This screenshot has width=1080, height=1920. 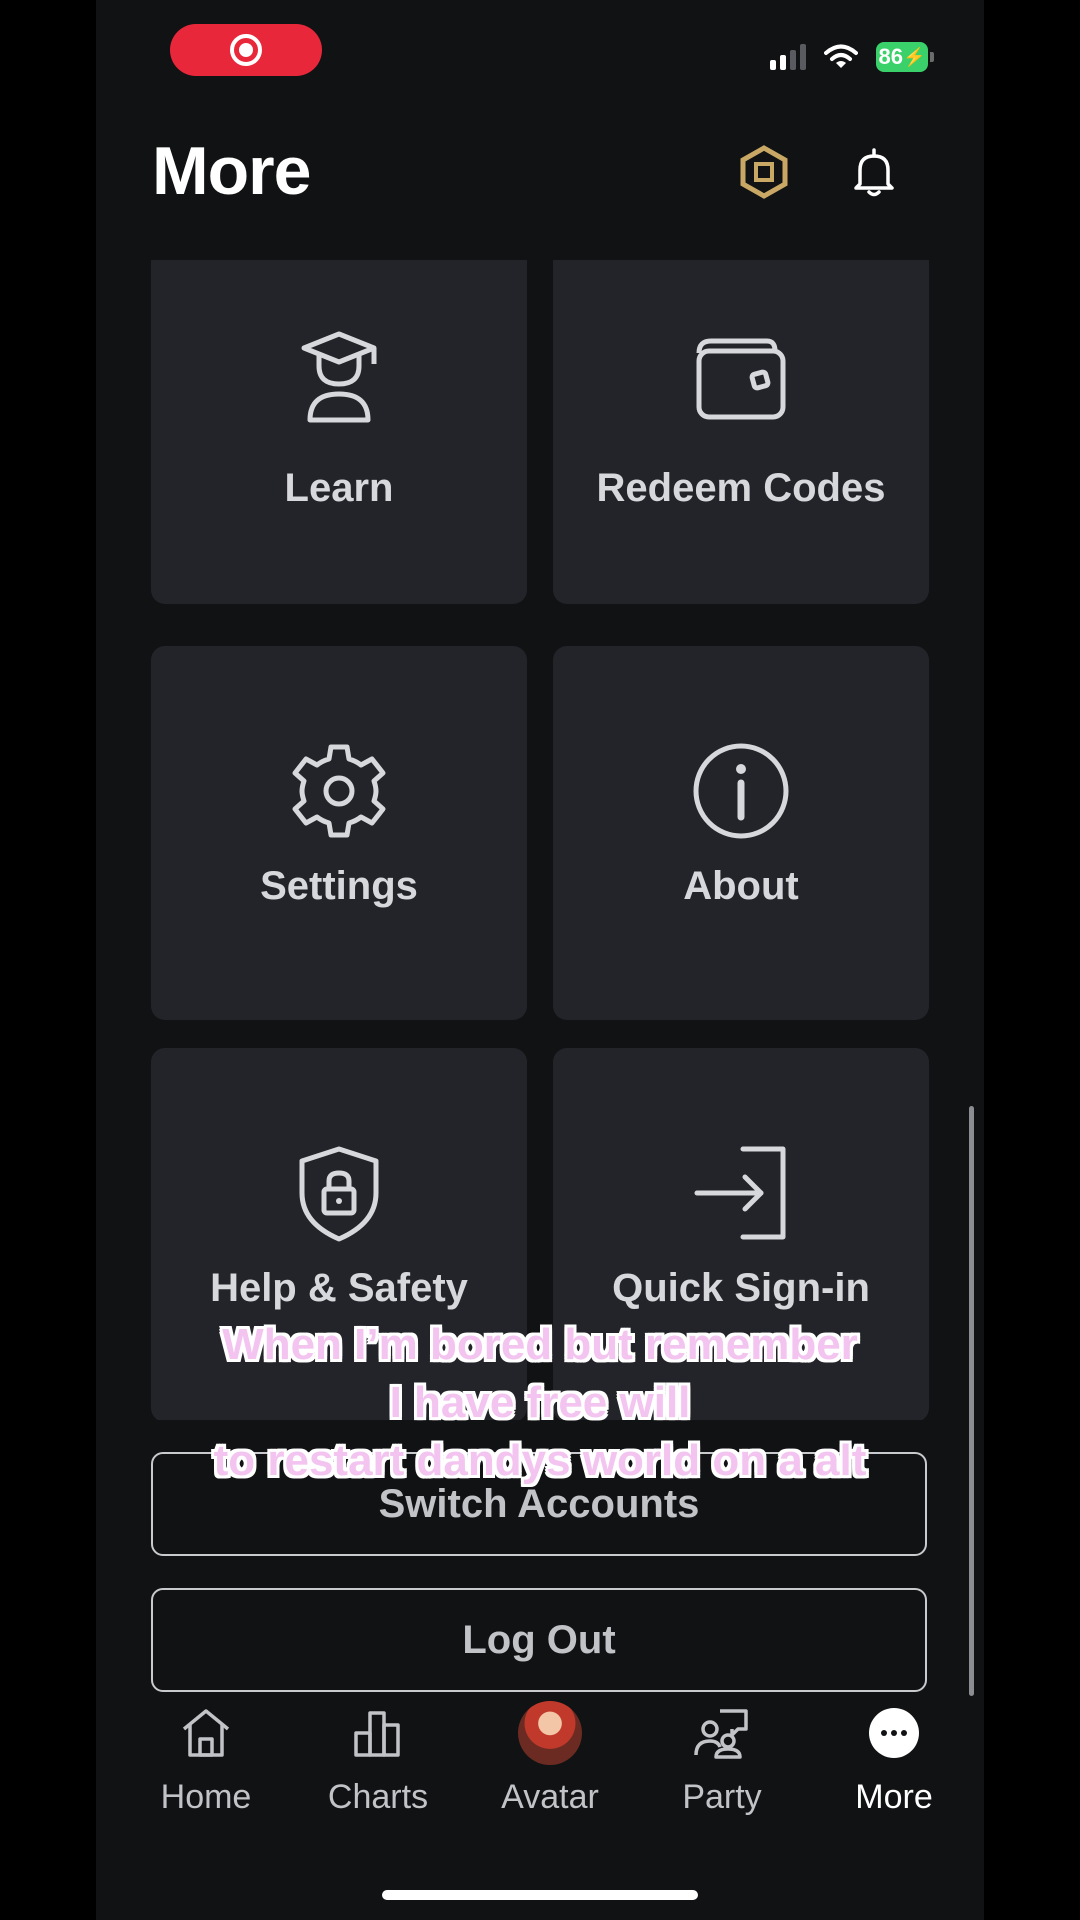 What do you see at coordinates (206, 1733) in the screenshot?
I see `home-icon` at bounding box center [206, 1733].